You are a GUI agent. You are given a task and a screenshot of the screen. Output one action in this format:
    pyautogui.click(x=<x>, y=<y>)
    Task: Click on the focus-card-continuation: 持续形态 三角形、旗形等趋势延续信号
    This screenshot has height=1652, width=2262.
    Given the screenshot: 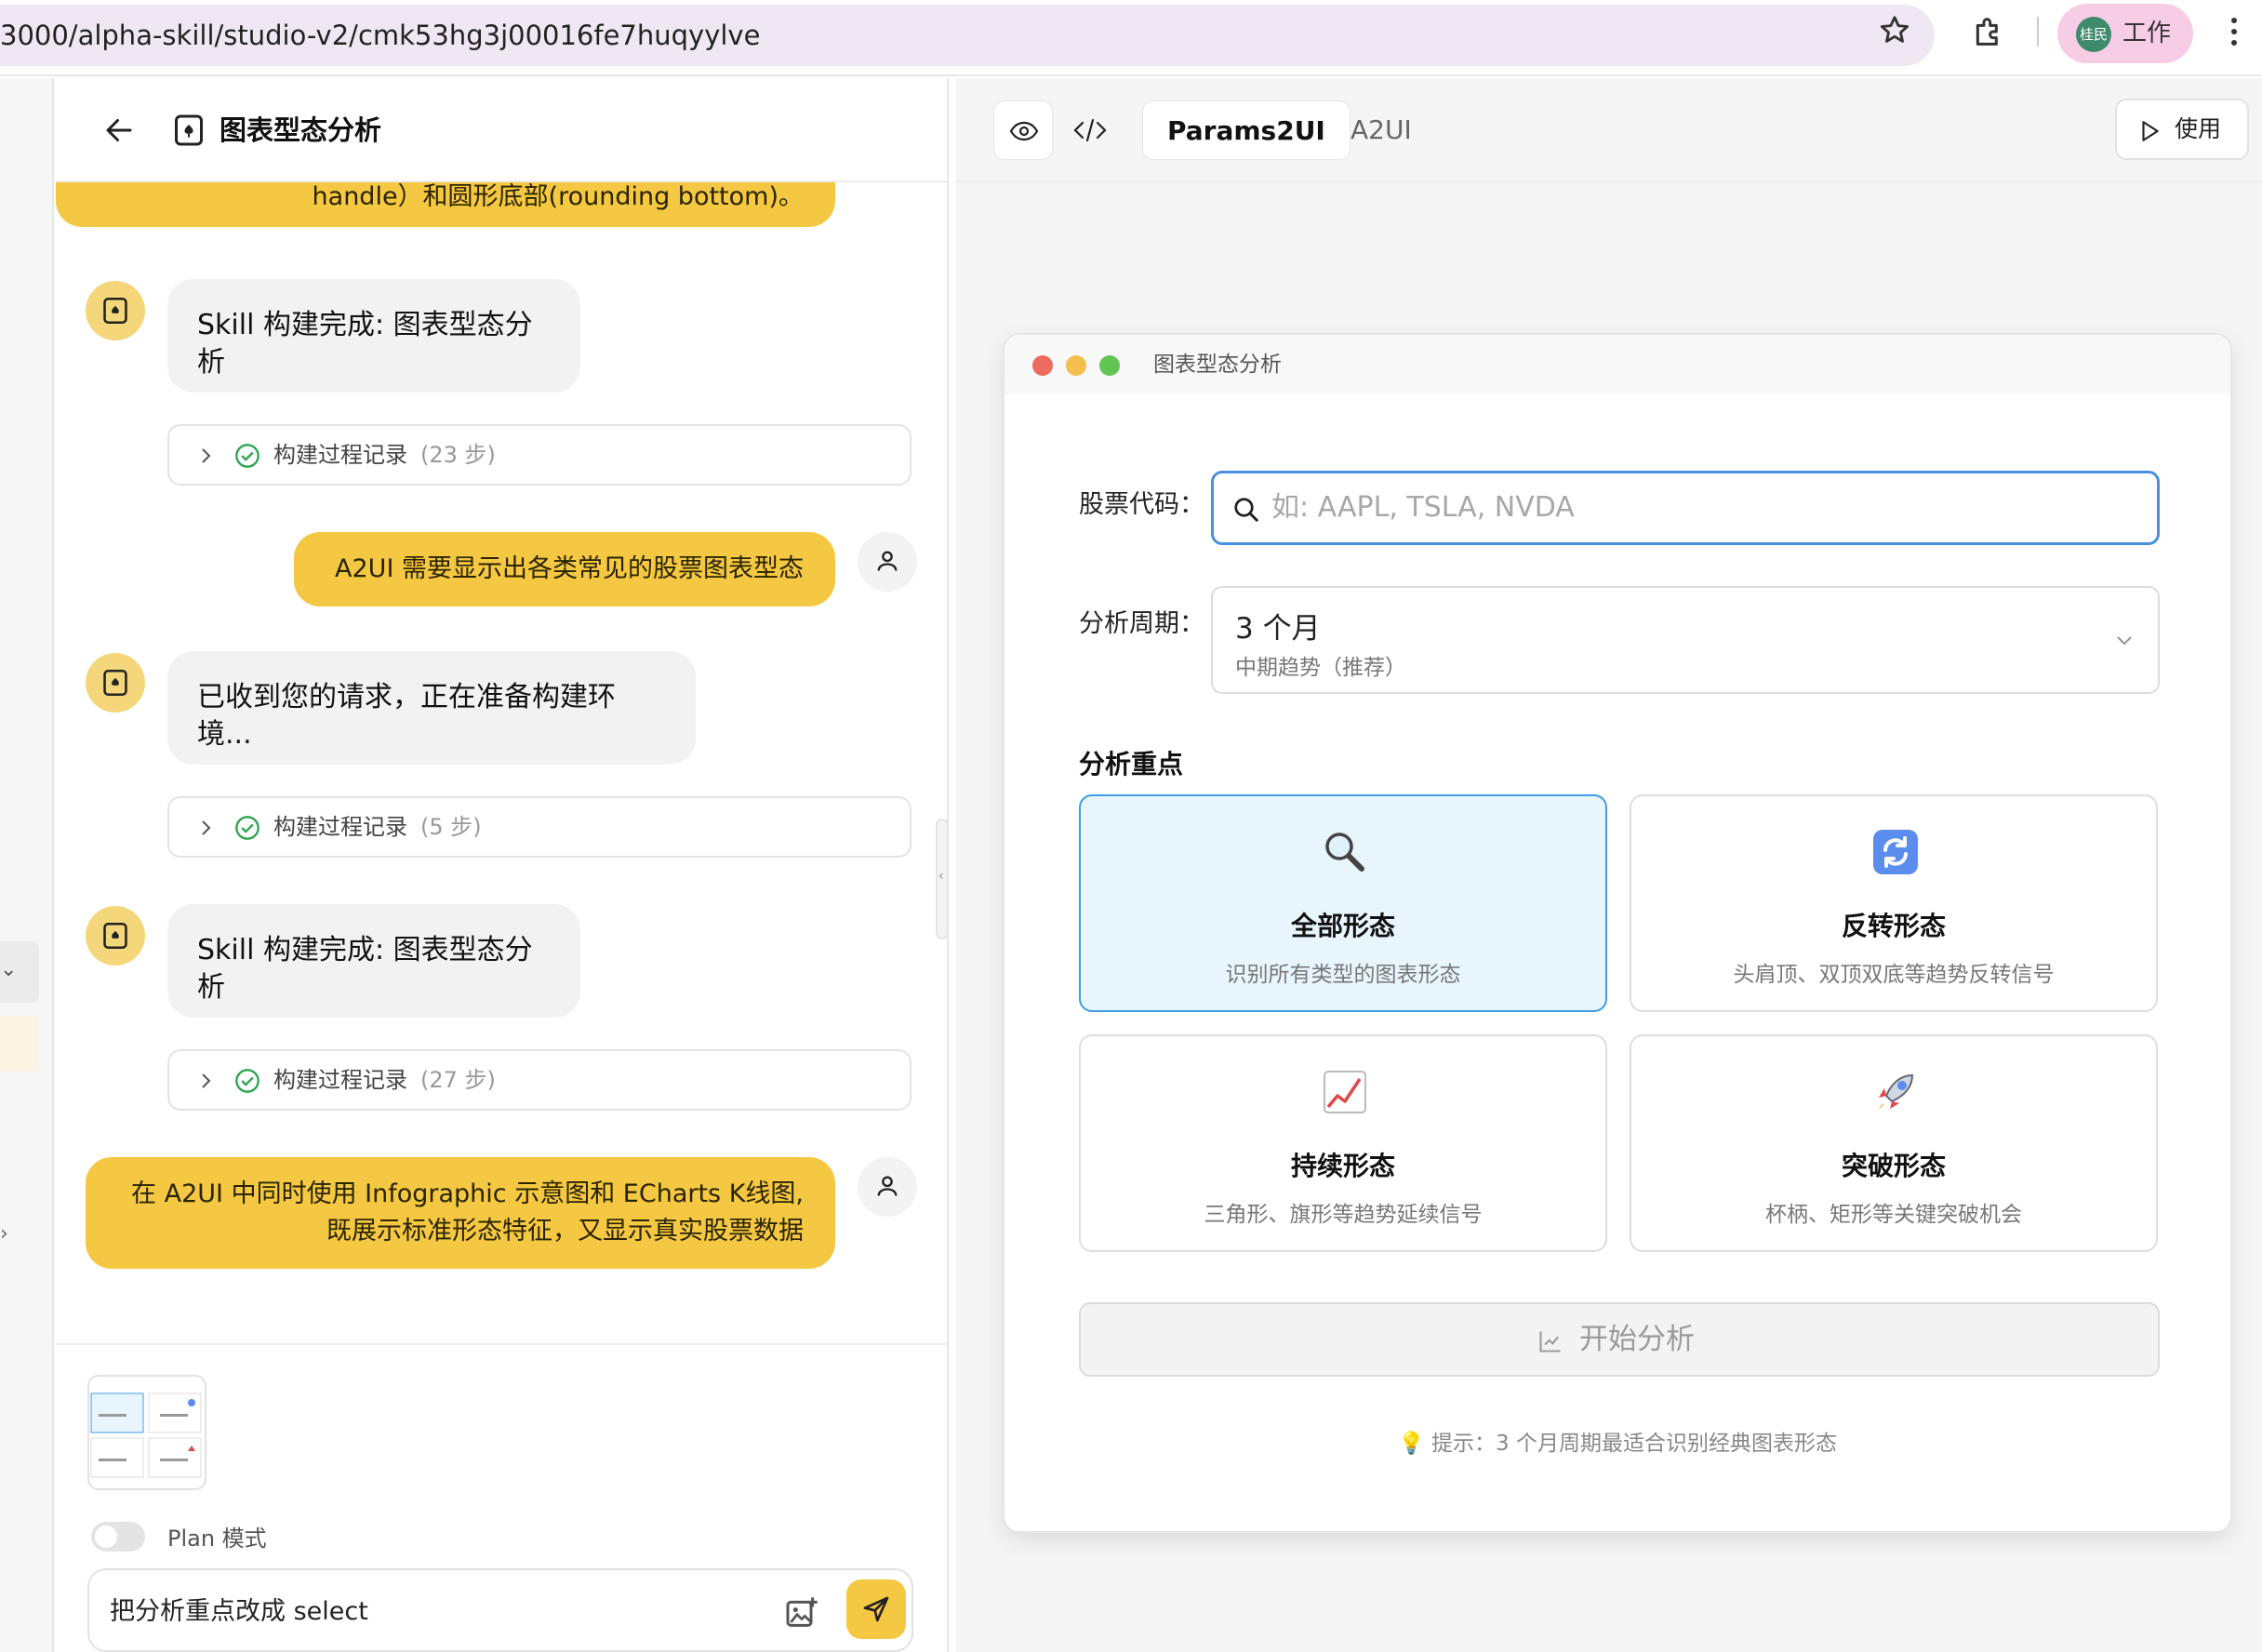 What is the action you would take?
    pyautogui.click(x=1343, y=1143)
    